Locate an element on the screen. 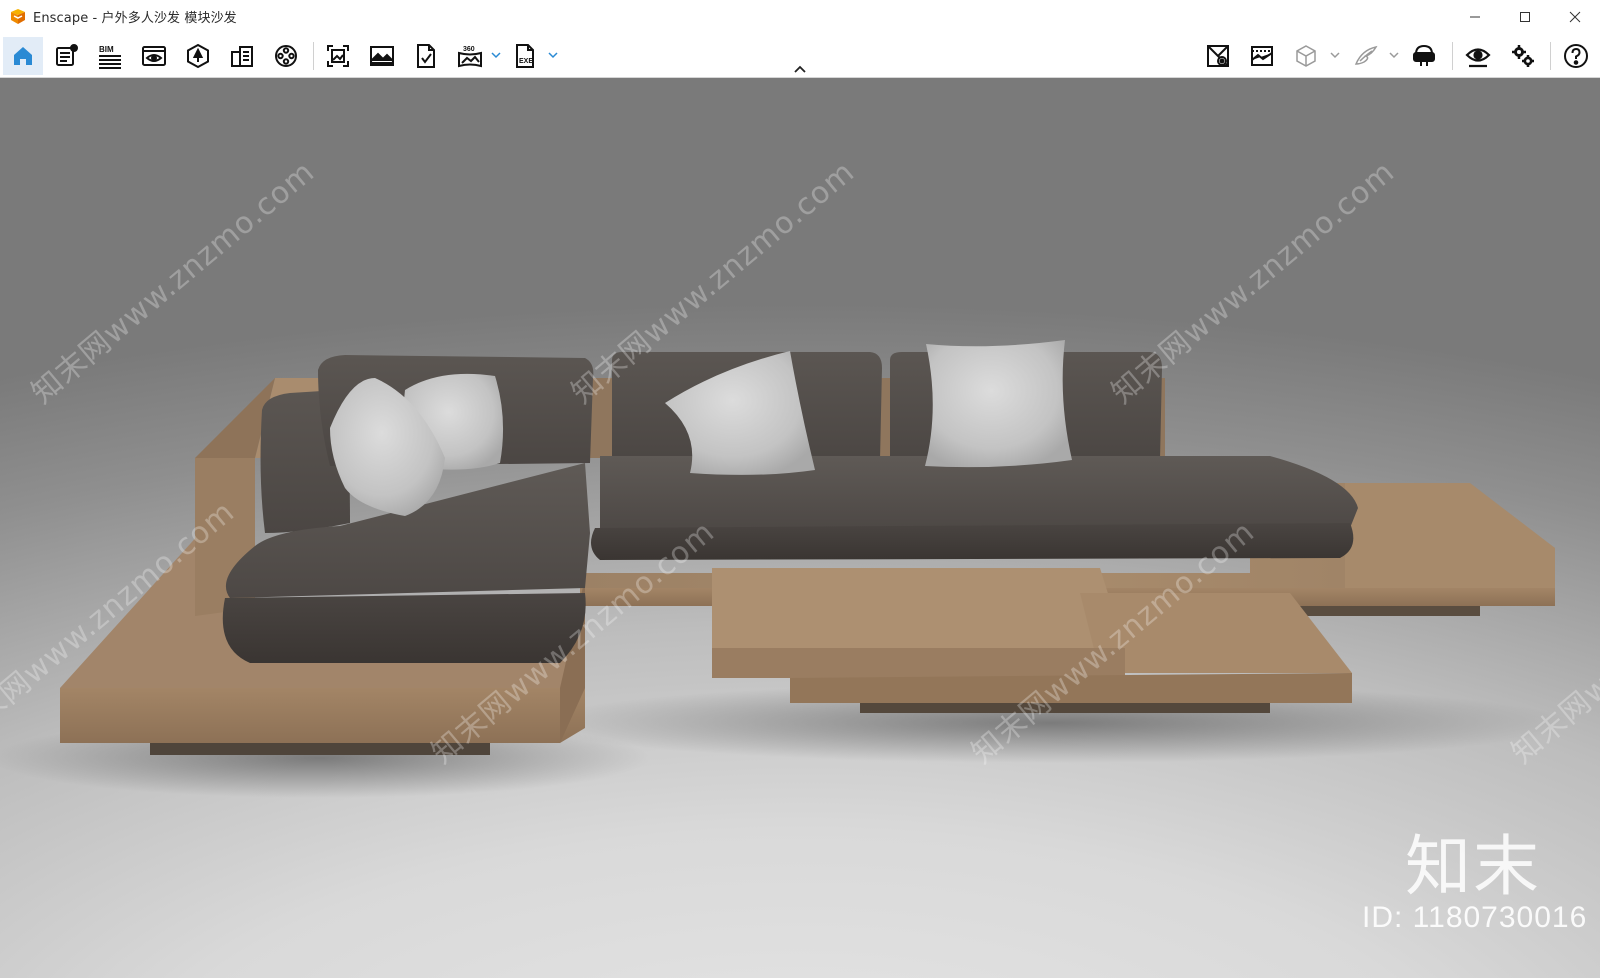 The height and width of the screenshot is (978, 1600). tree-hexagon-icon is located at coordinates (198, 56).